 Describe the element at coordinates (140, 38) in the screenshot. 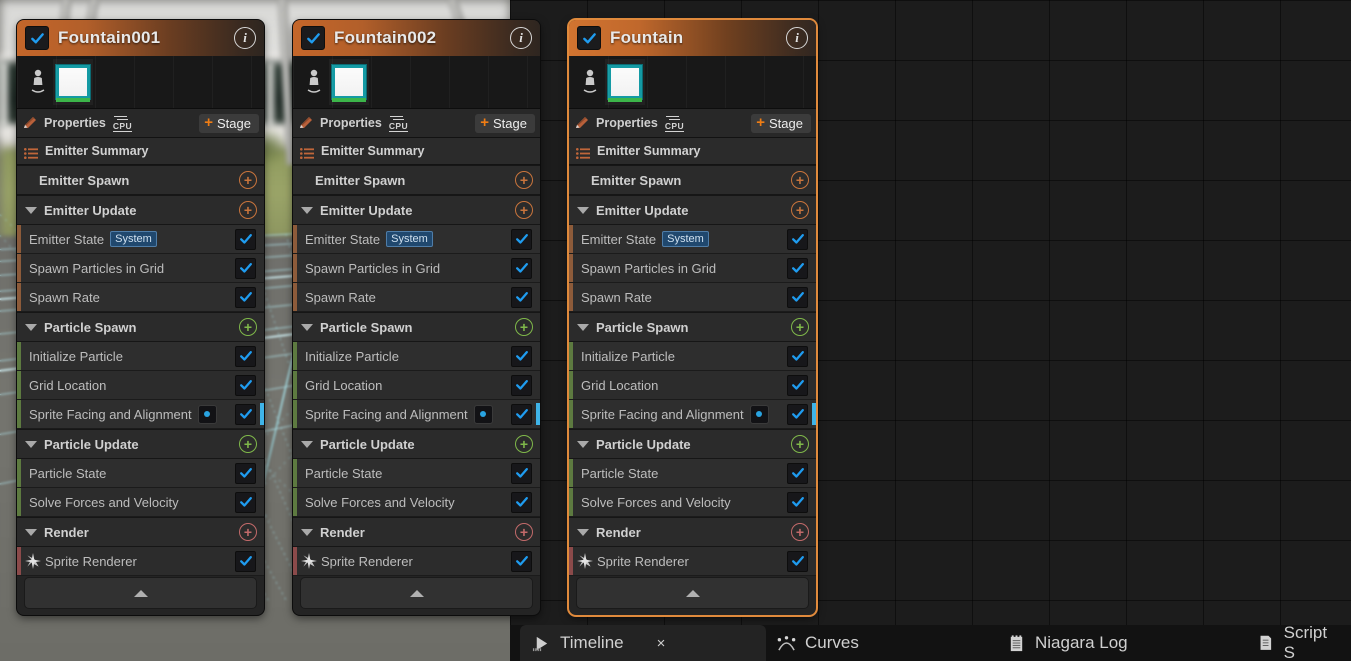

I see `emitter-header: Fountain001 i` at that location.